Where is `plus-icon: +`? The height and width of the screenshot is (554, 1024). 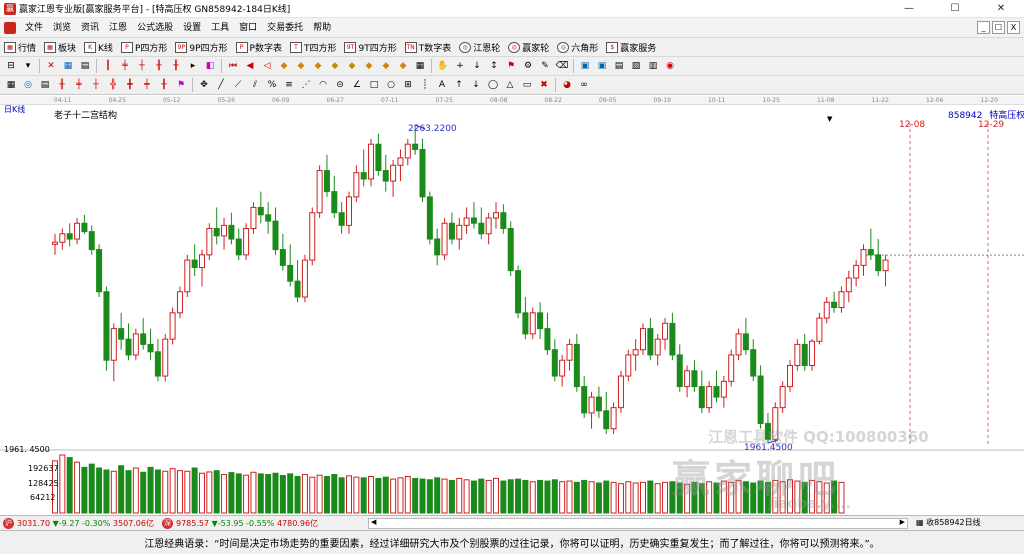 plus-icon: + is located at coordinates (460, 66).